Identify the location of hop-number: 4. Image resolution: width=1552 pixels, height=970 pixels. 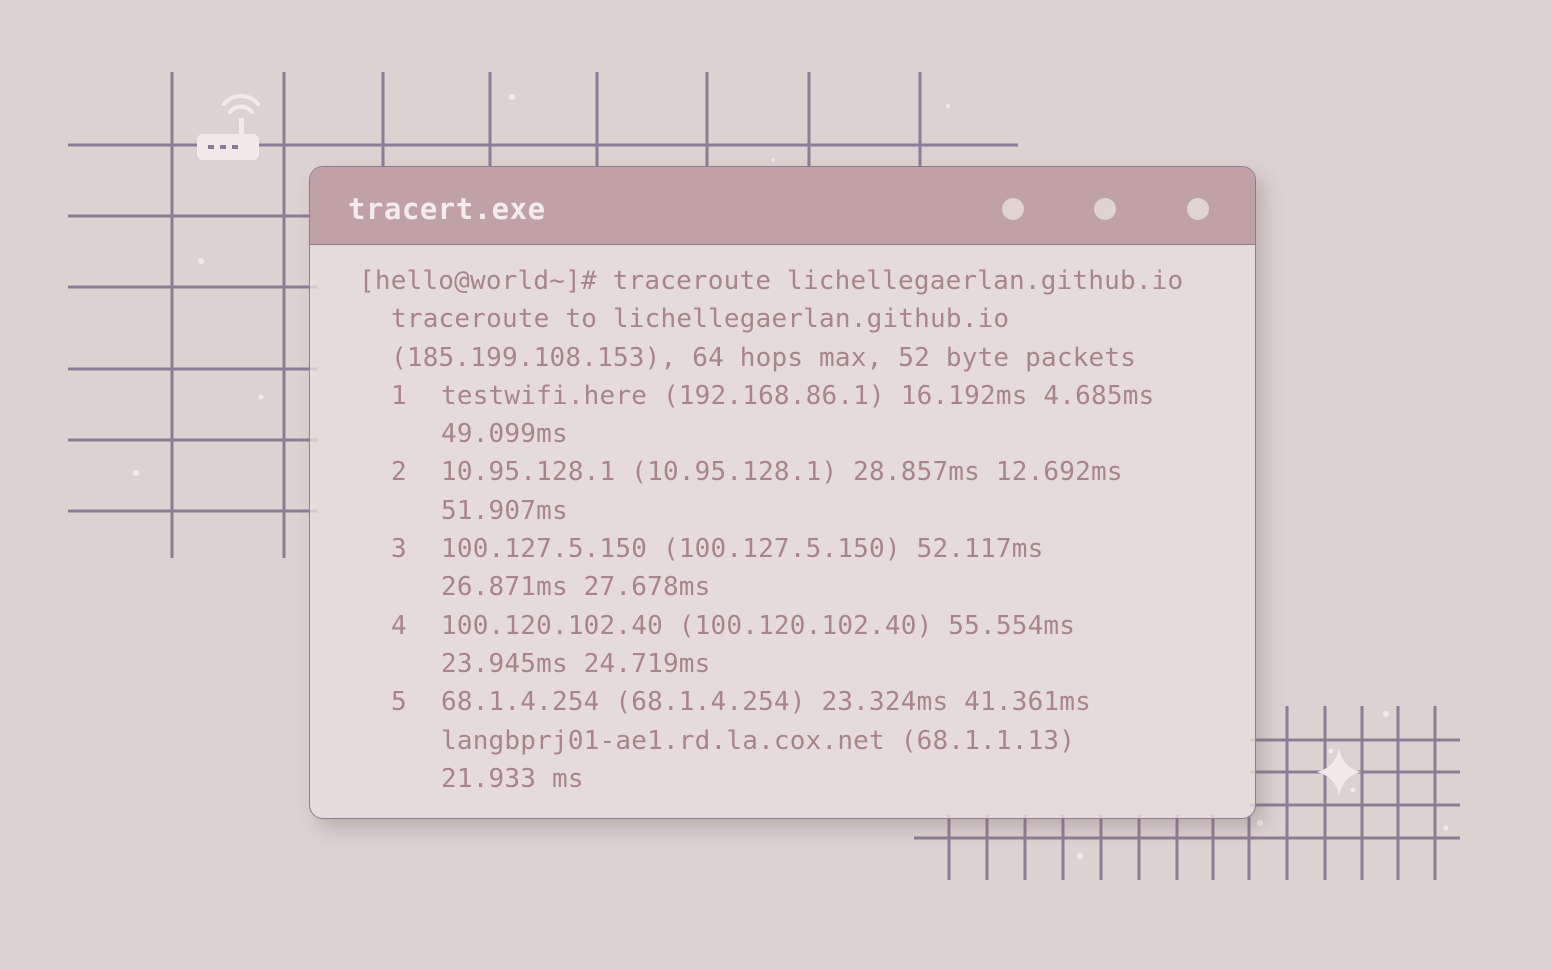
(399, 625).